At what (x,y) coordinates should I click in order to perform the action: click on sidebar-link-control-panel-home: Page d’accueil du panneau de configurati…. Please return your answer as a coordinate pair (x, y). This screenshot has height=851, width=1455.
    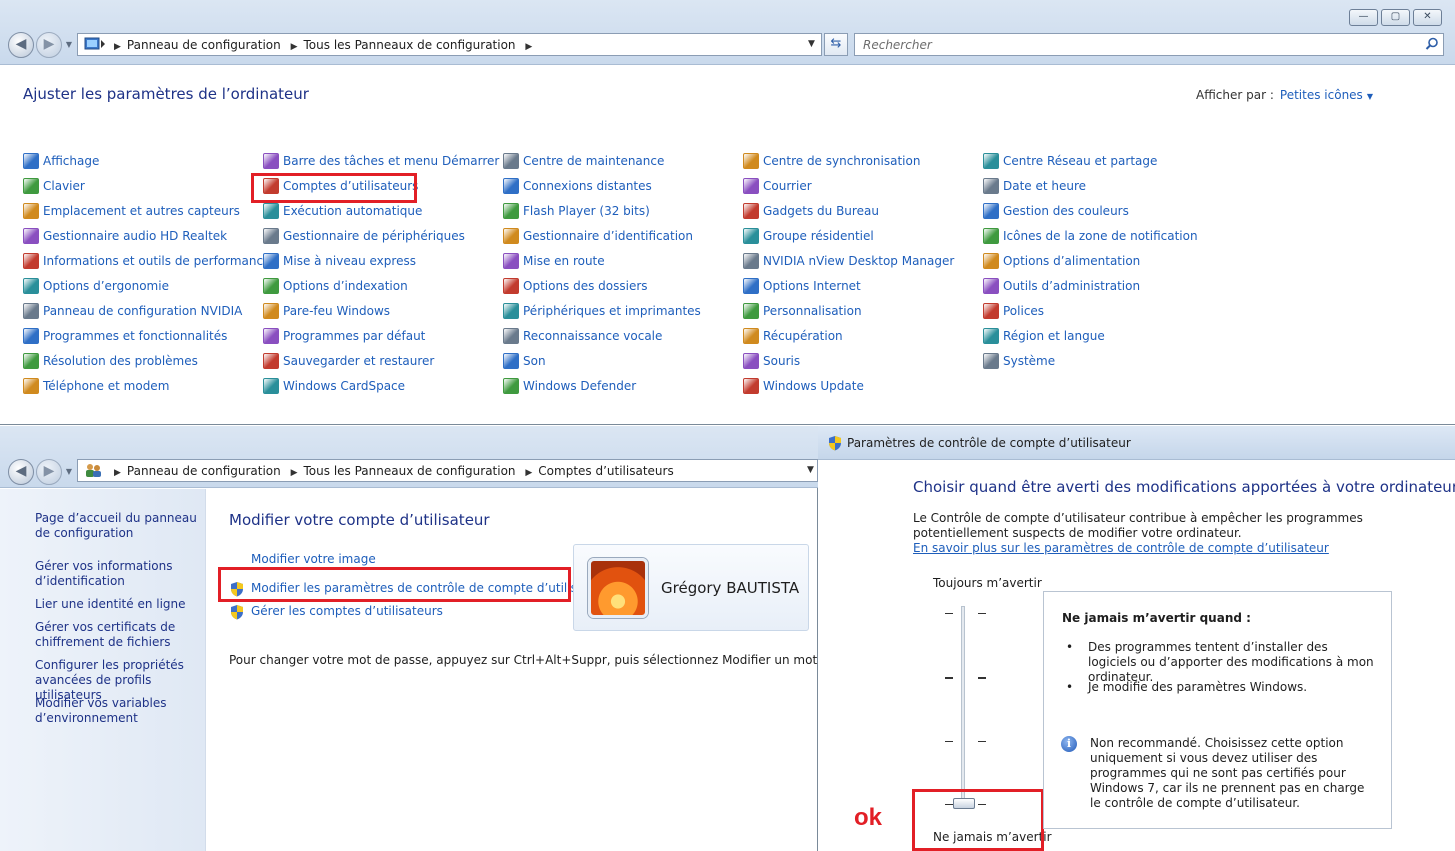
    Looking at the image, I should click on (119, 526).